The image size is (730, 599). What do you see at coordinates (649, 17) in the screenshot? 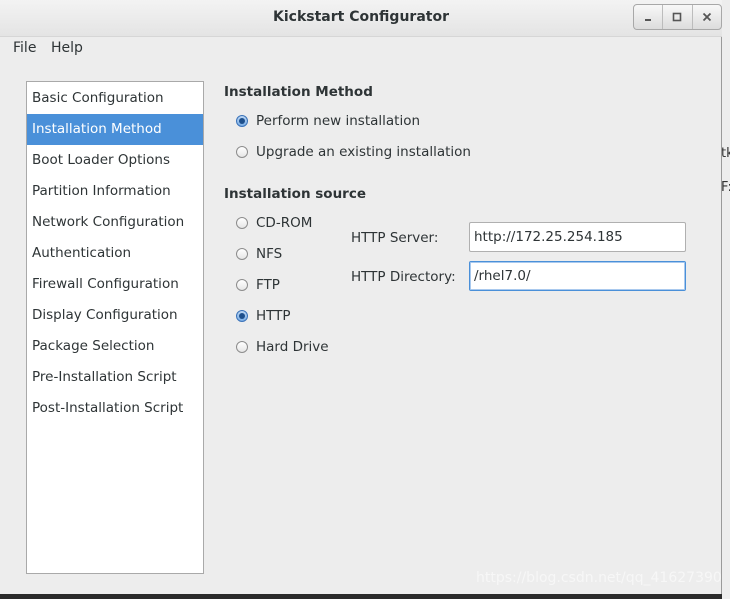
I see `minimize-button` at bounding box center [649, 17].